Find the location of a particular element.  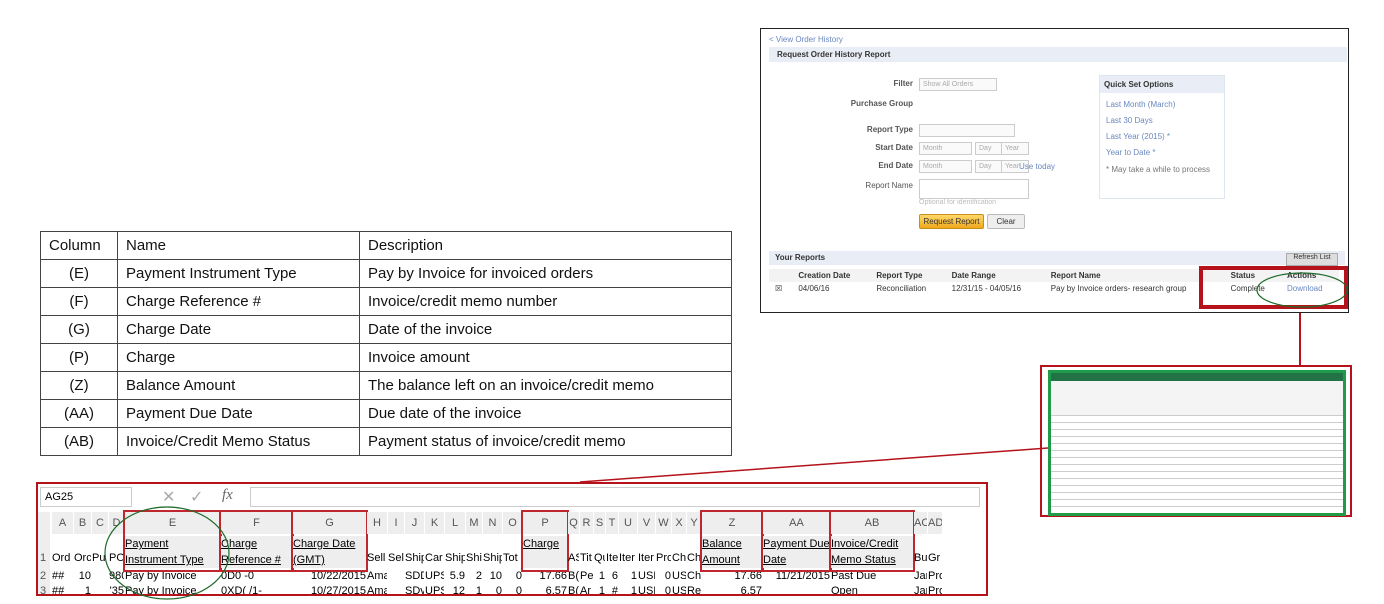

cell: 6 is located at coordinates (612, 577).